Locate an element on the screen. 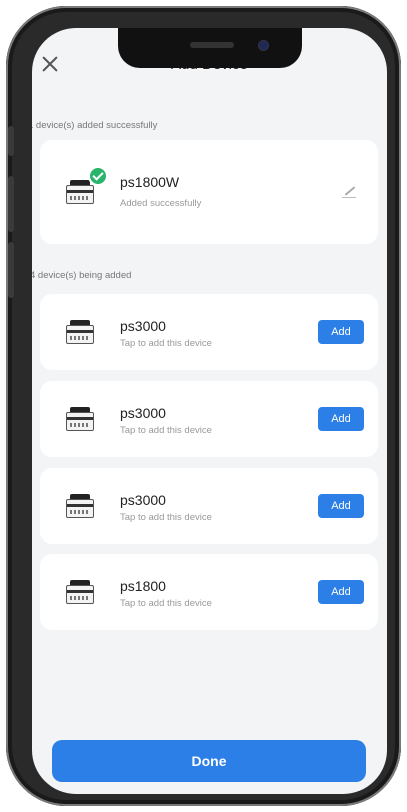 Image resolution: width=407 pixels, height=812 pixels. mute-switch is located at coordinates (11, 141).